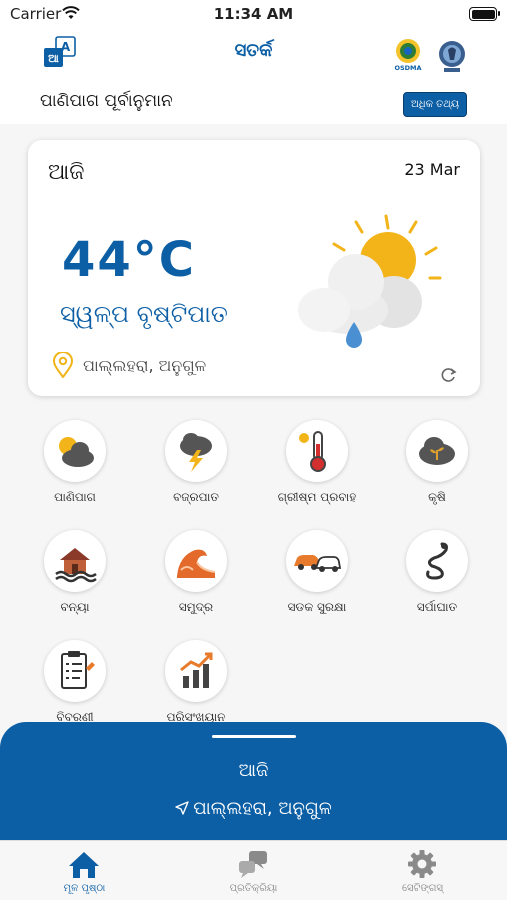 The width and height of the screenshot is (507, 900). Describe the element at coordinates (196, 497) in the screenshot. I see `tile-label: ବଜ୍ରପାତ` at that location.